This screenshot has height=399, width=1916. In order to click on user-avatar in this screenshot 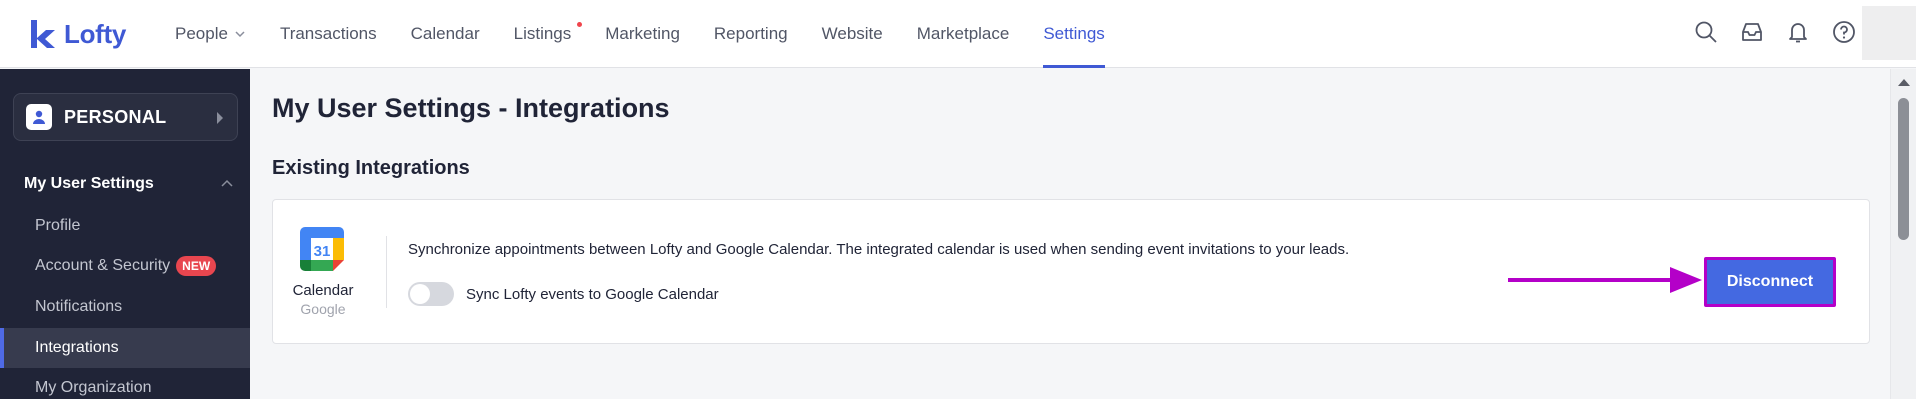, I will do `click(1889, 33)`.